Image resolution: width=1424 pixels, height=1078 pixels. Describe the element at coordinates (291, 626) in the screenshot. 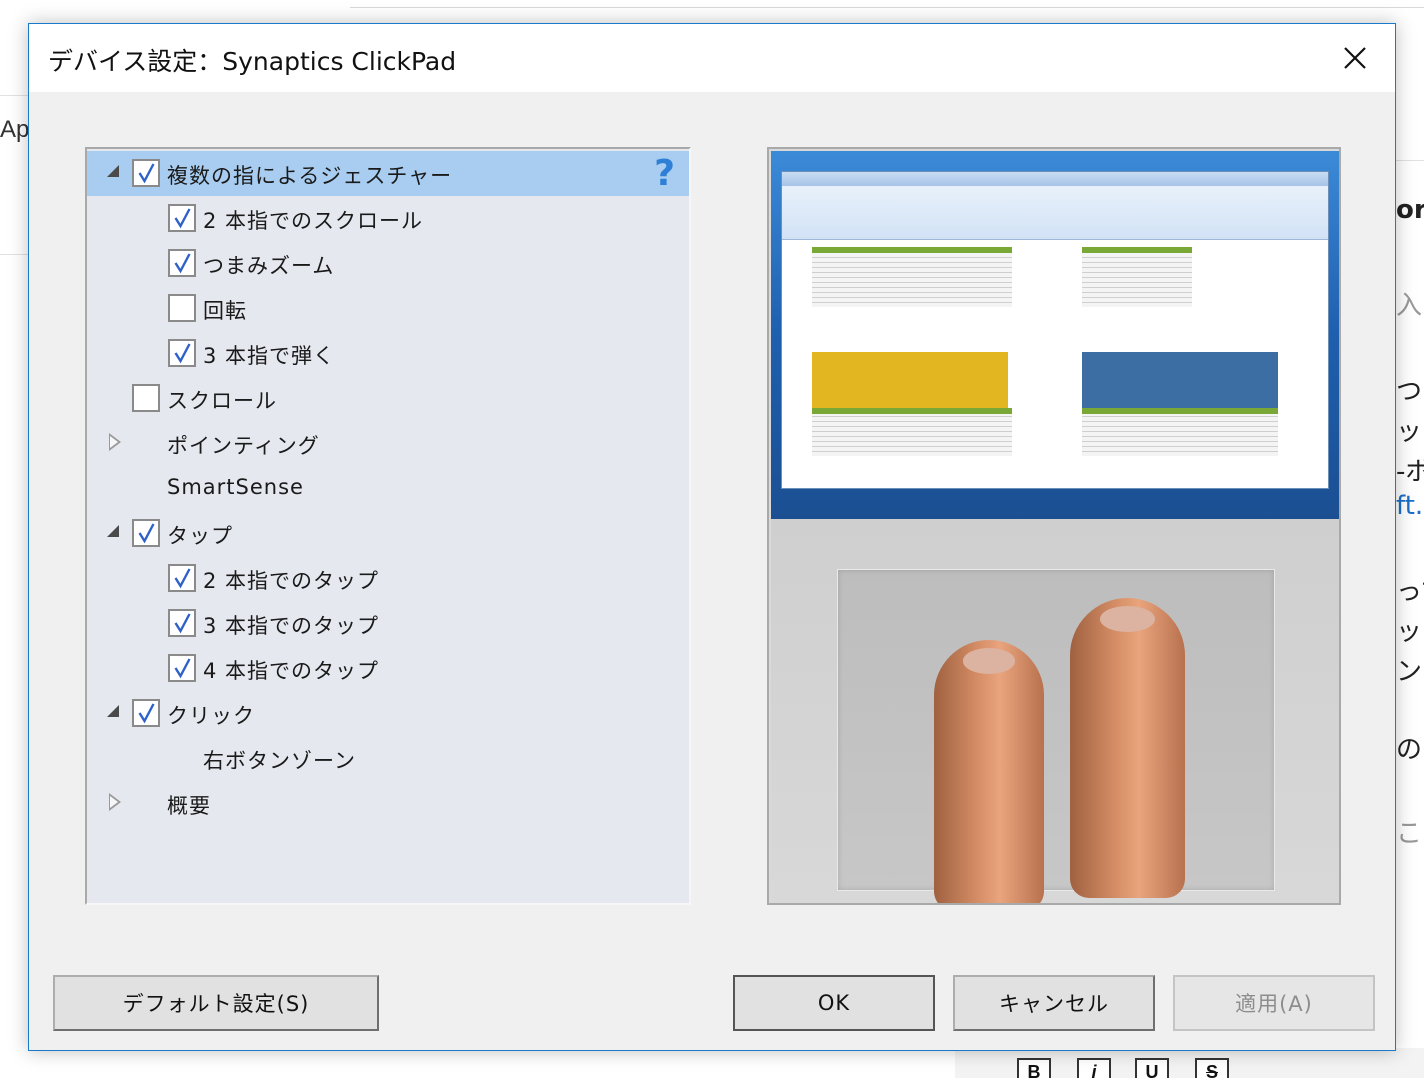

I see `tree-item-label: 3 本指でのタップ` at that location.